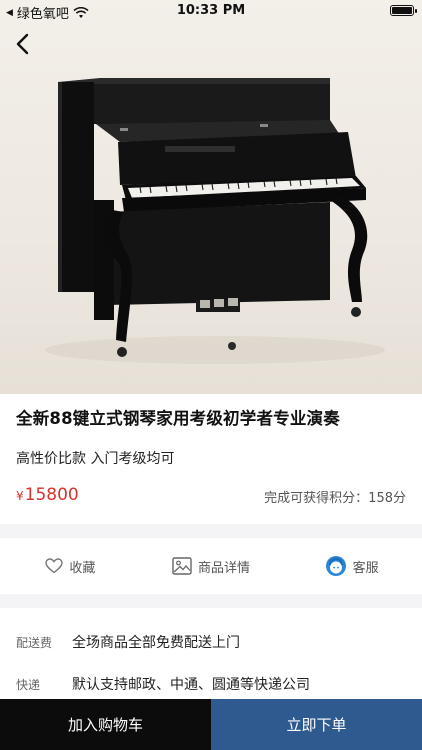  What do you see at coordinates (316, 724) in the screenshot?
I see `buy-now-button: 立即下单` at bounding box center [316, 724].